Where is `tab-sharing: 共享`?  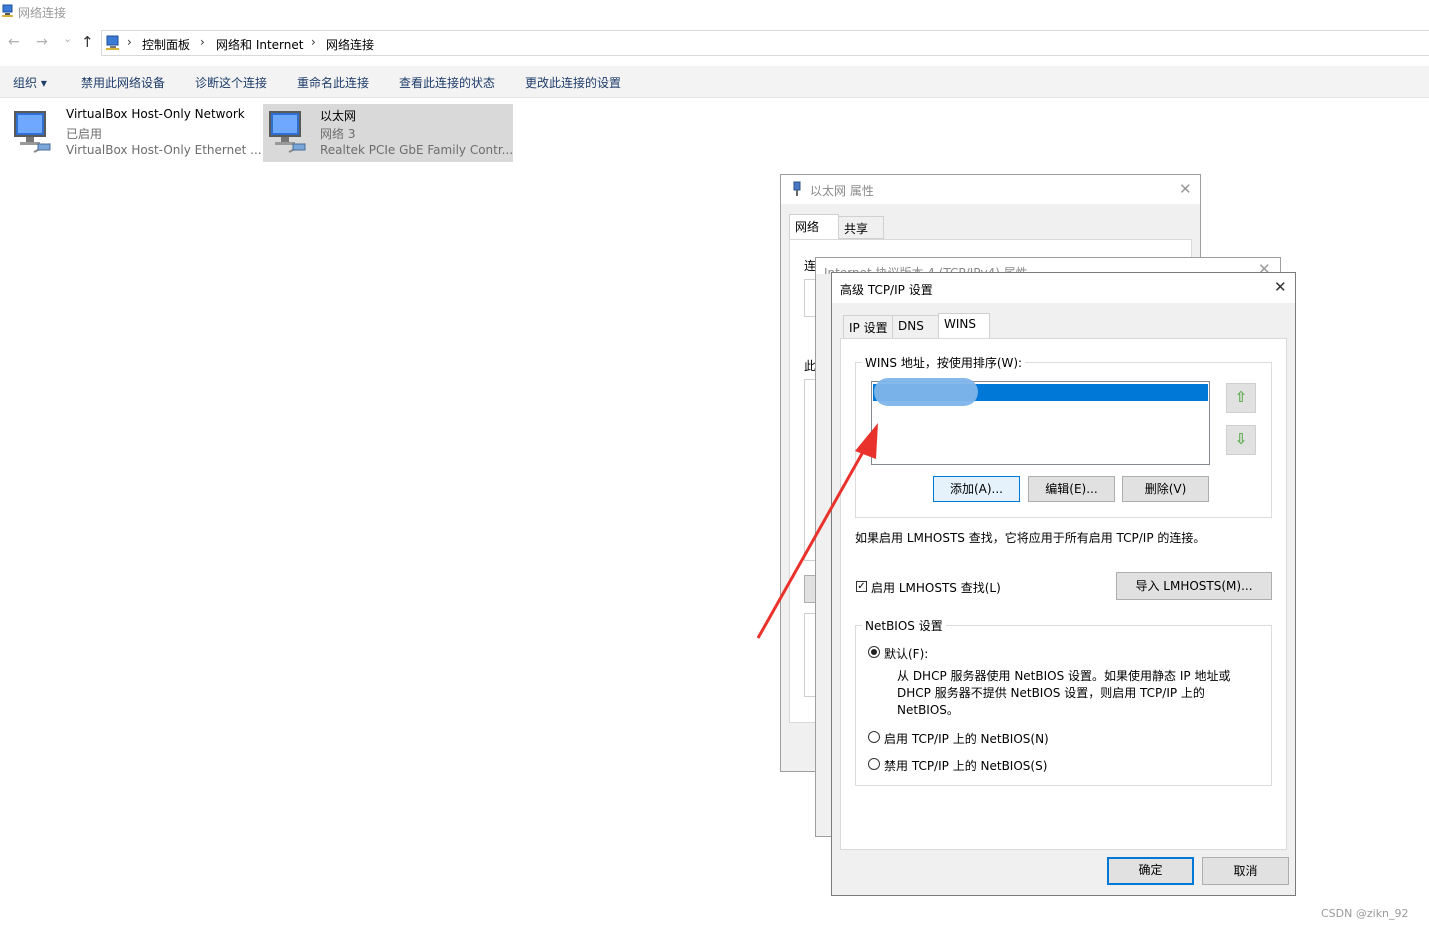
tab-sharing: 共享 is located at coordinates (861, 227).